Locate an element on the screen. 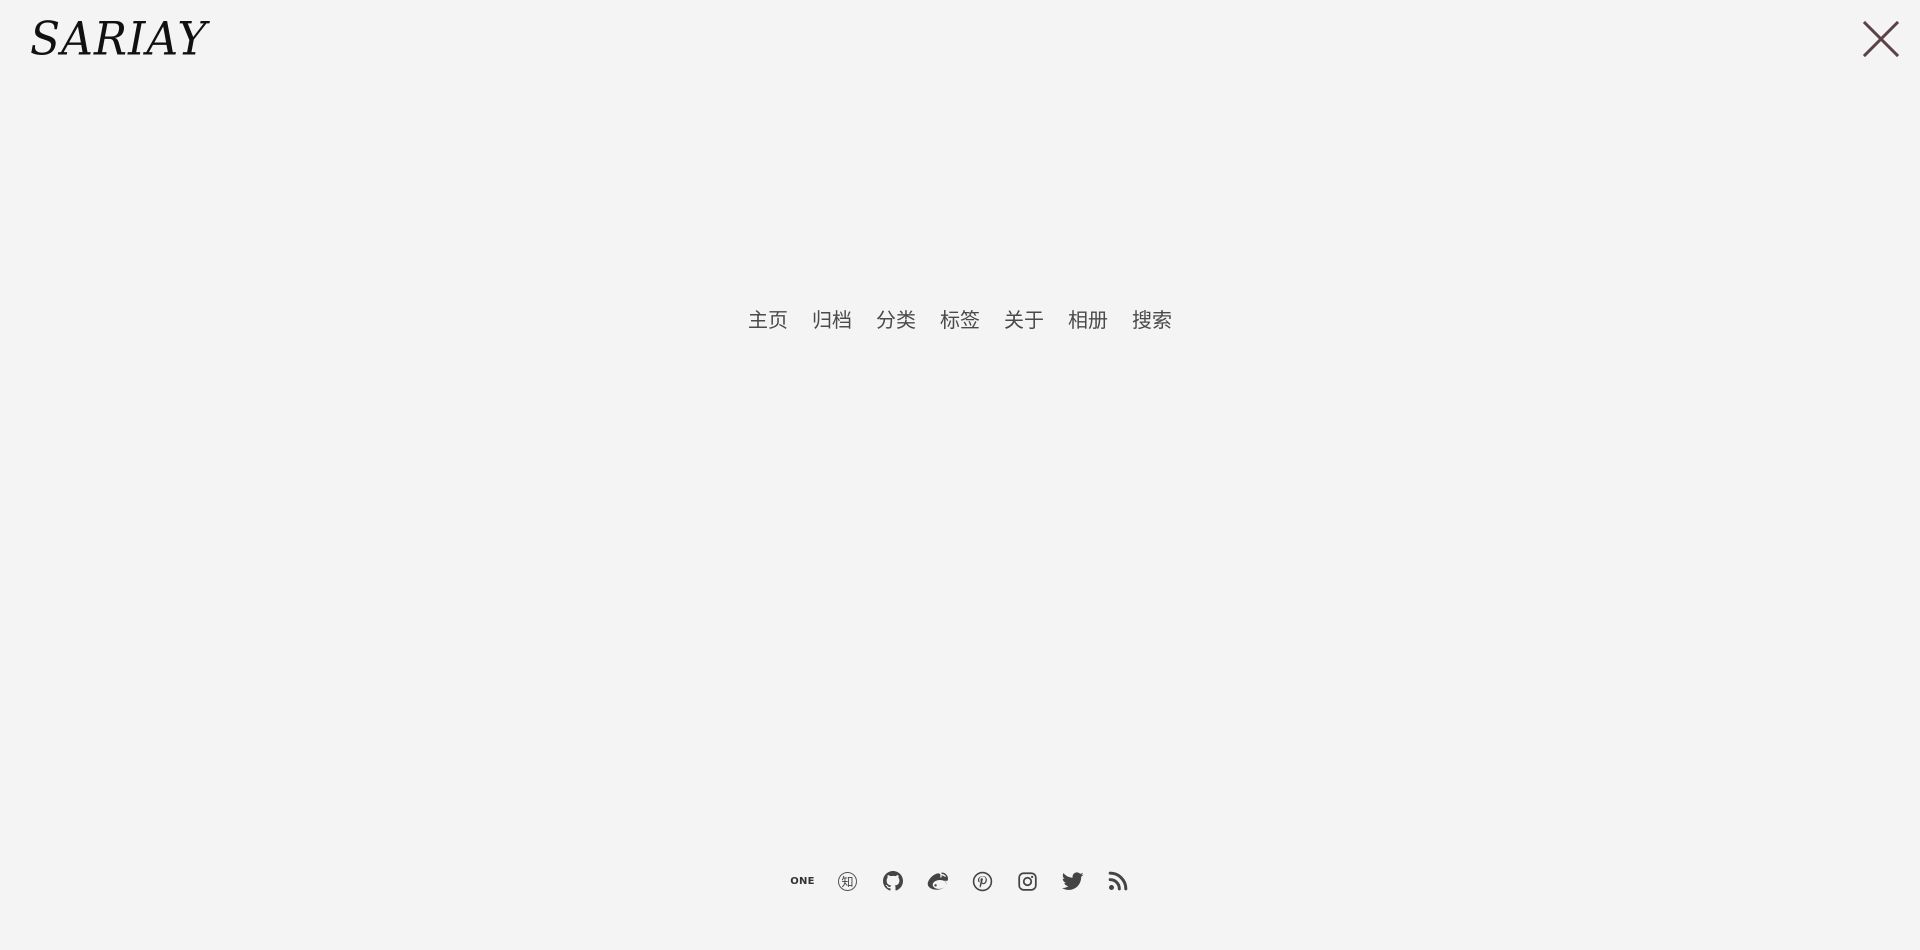 This screenshot has height=950, width=1920. social-link-pinterest is located at coordinates (982, 881).